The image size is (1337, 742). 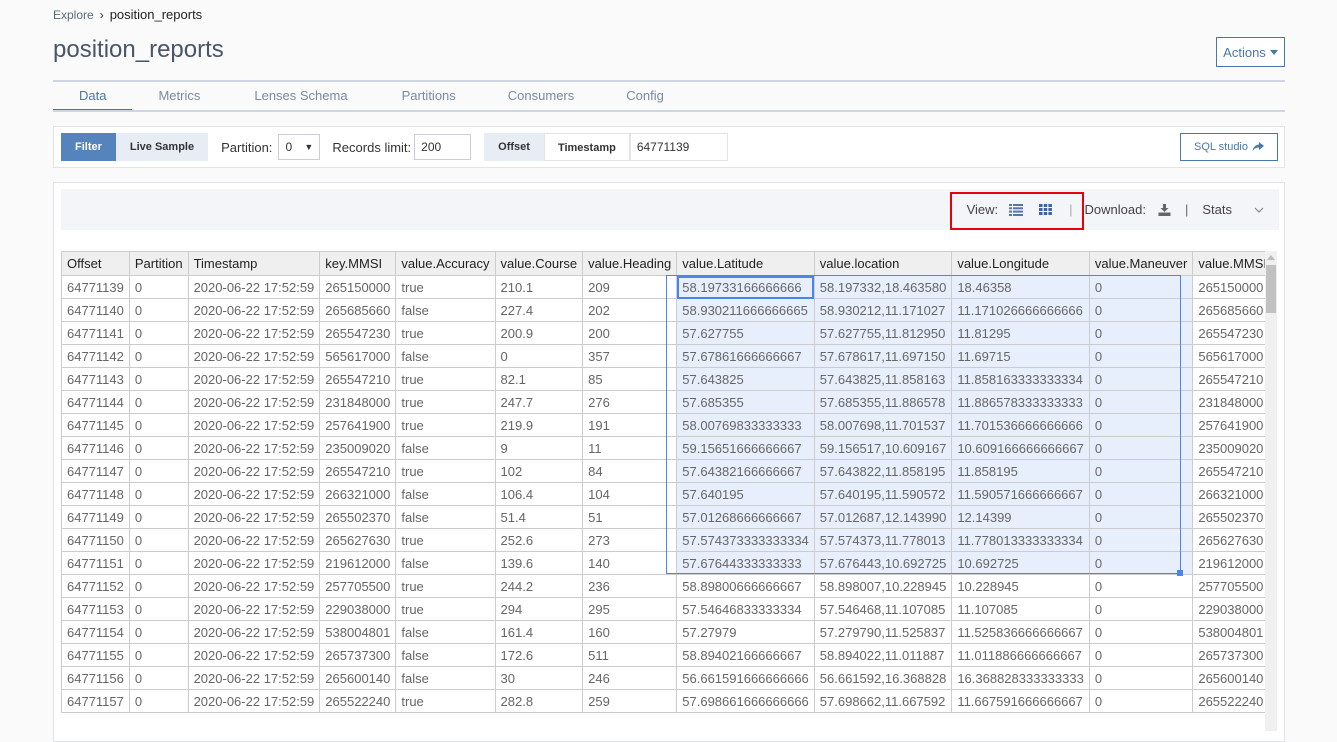 What do you see at coordinates (539, 310) in the screenshot?
I see `table-cell: 227.4` at bounding box center [539, 310].